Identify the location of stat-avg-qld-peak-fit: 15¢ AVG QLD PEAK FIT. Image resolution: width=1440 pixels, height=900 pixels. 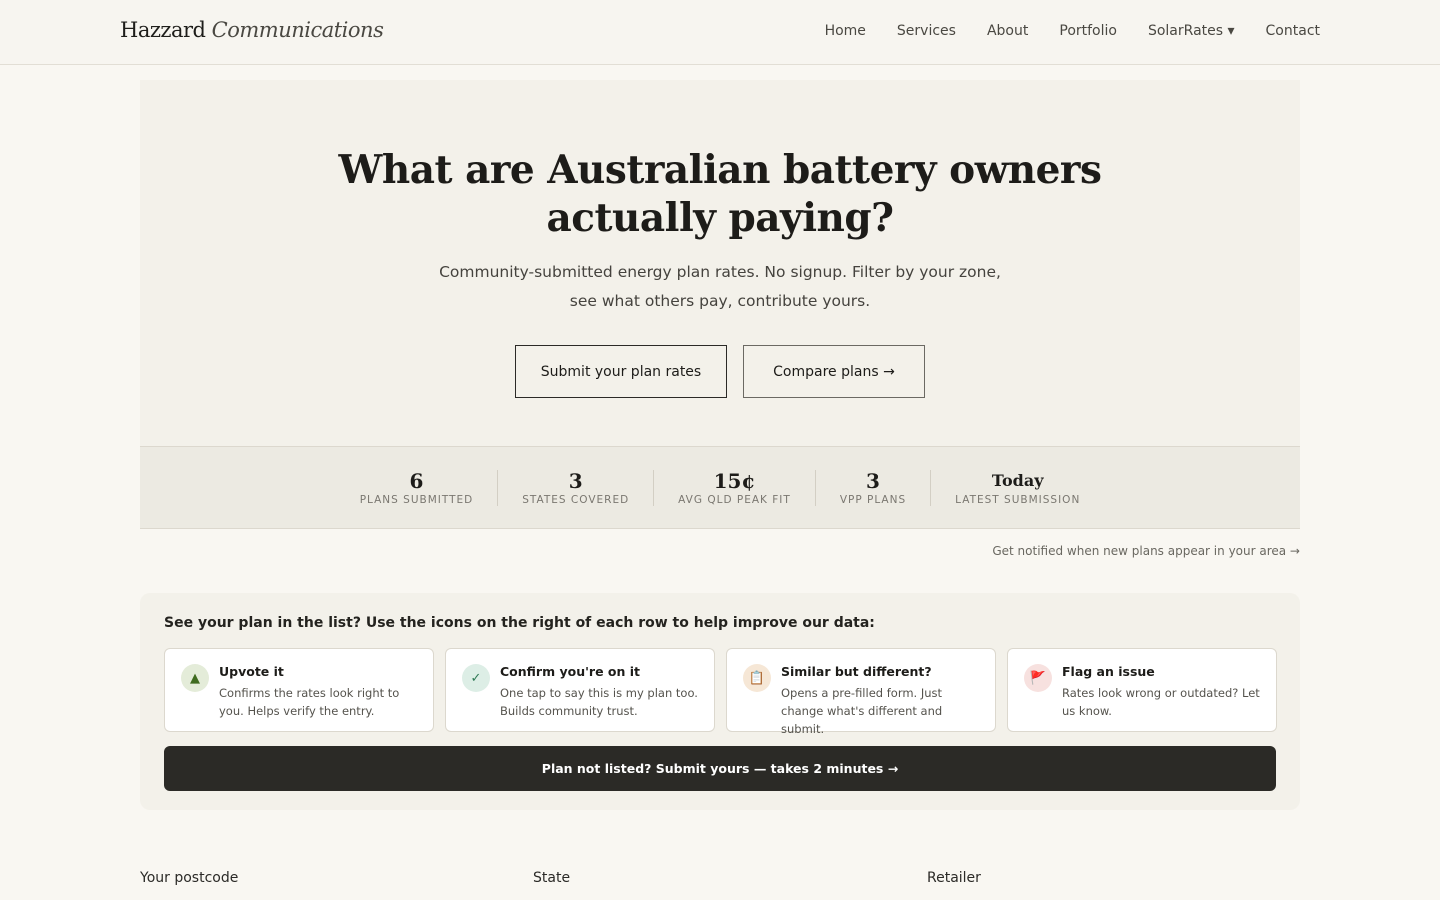
(735, 487).